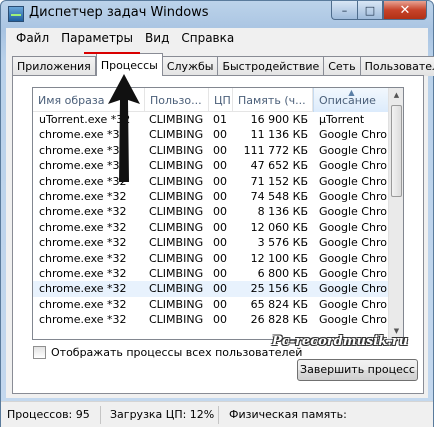 The width and height of the screenshot is (434, 427). Describe the element at coordinates (54, 66) in the screenshot. I see `tab-applications: Приложения` at that location.